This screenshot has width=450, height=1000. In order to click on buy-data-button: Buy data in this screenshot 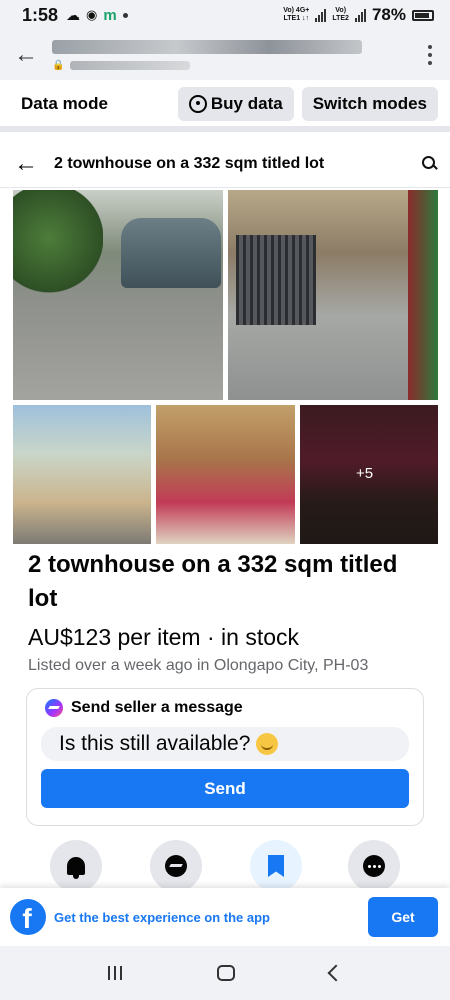, I will do `click(235, 104)`.